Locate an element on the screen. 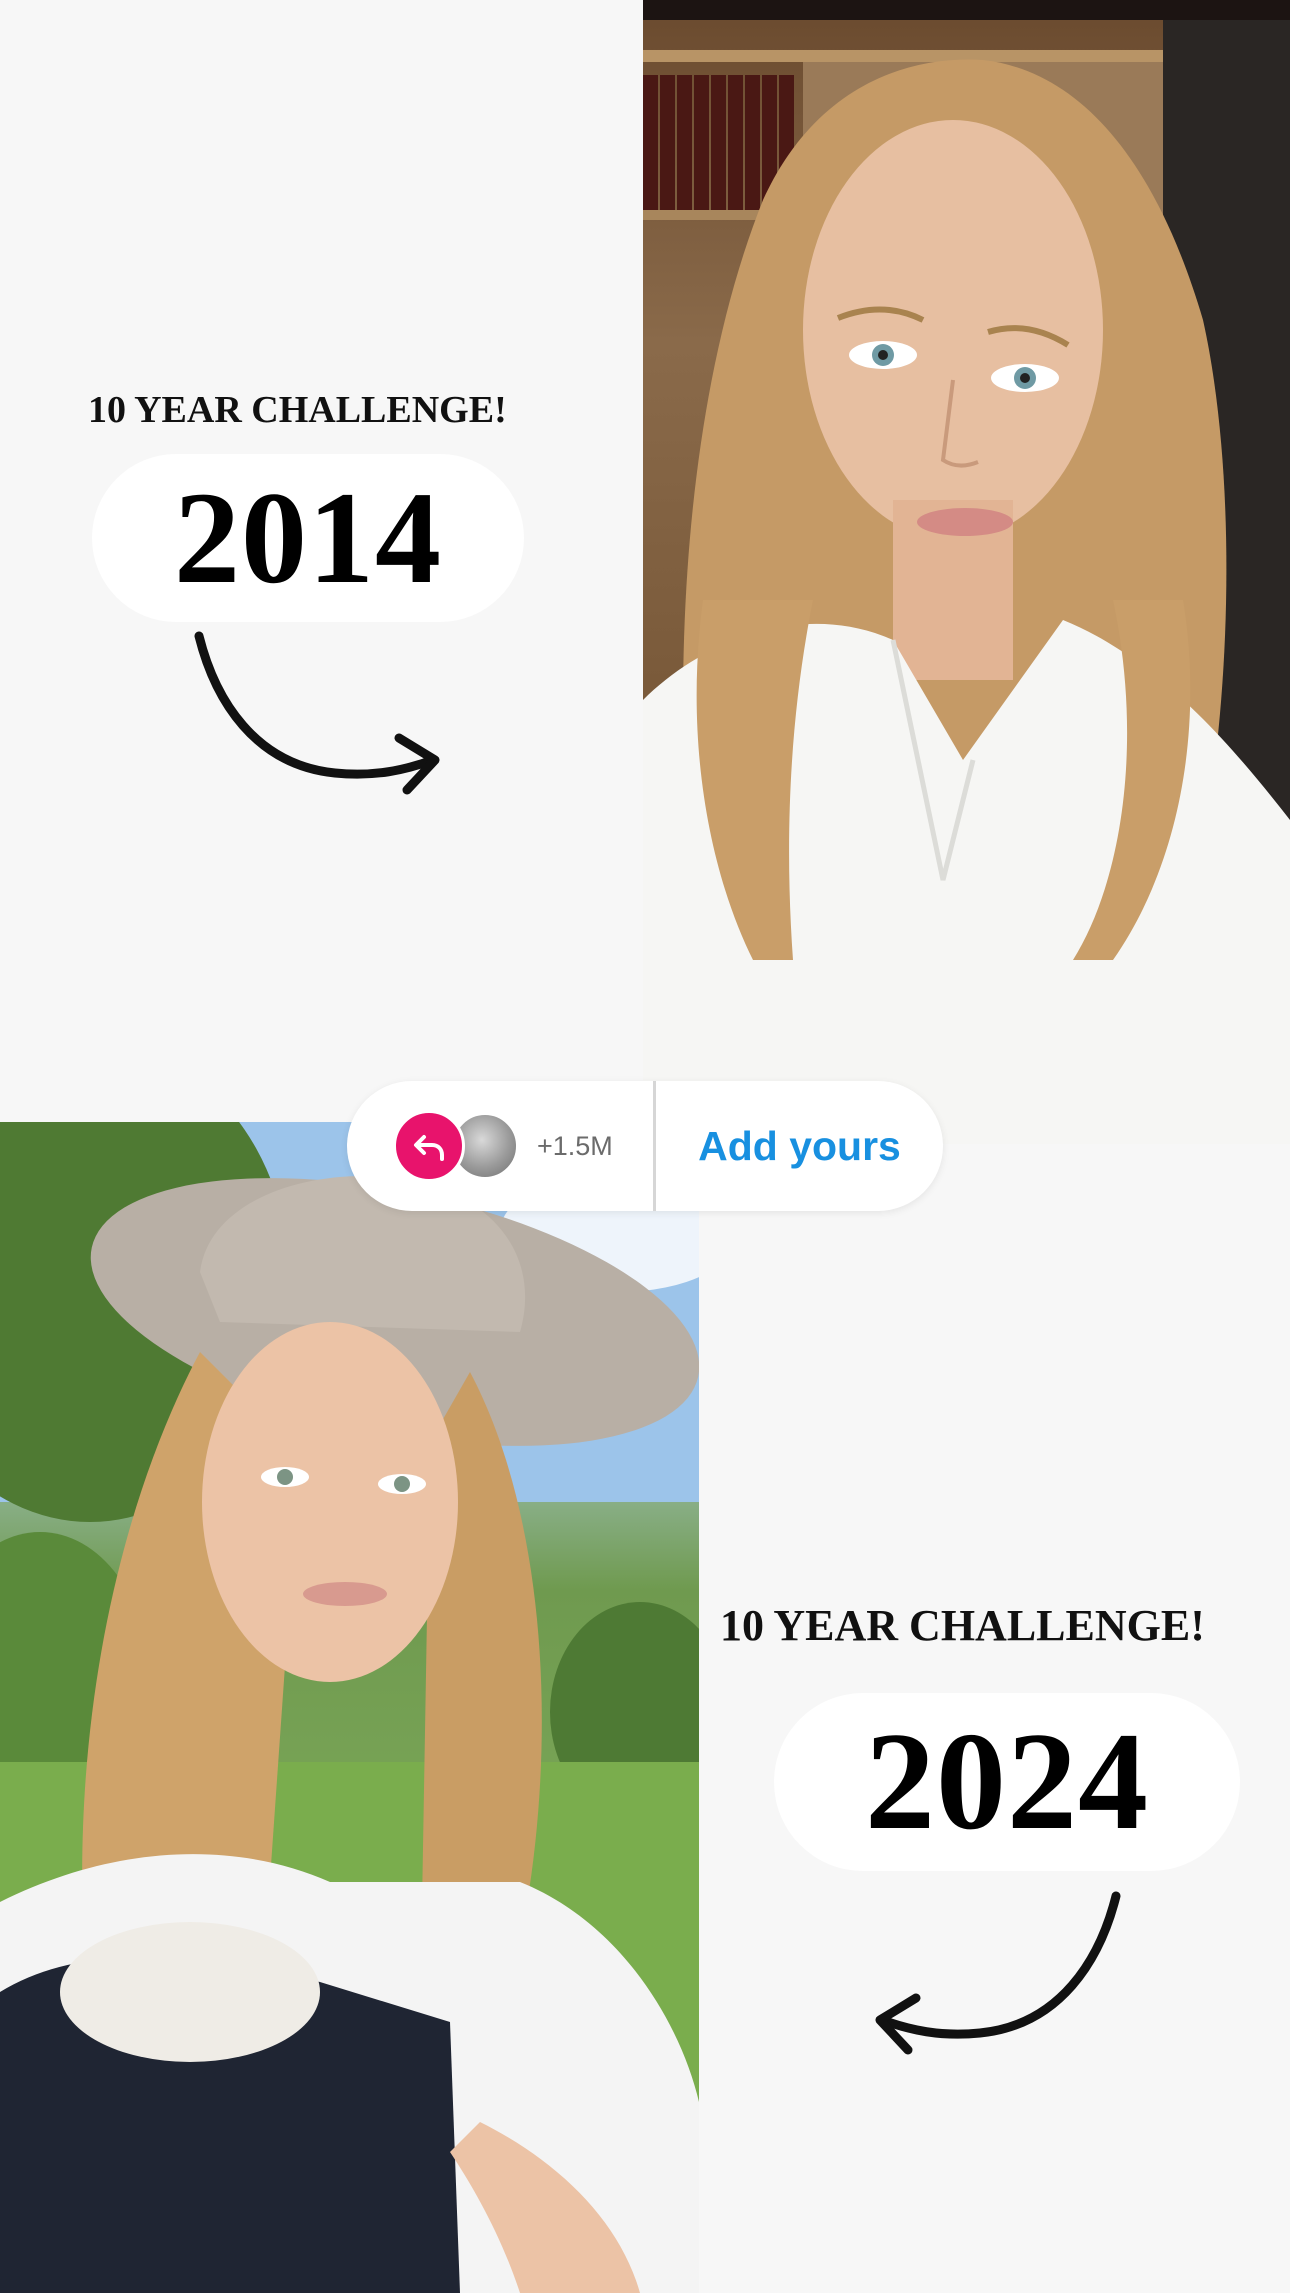  participants-group: +1.5M is located at coordinates (500, 1146).